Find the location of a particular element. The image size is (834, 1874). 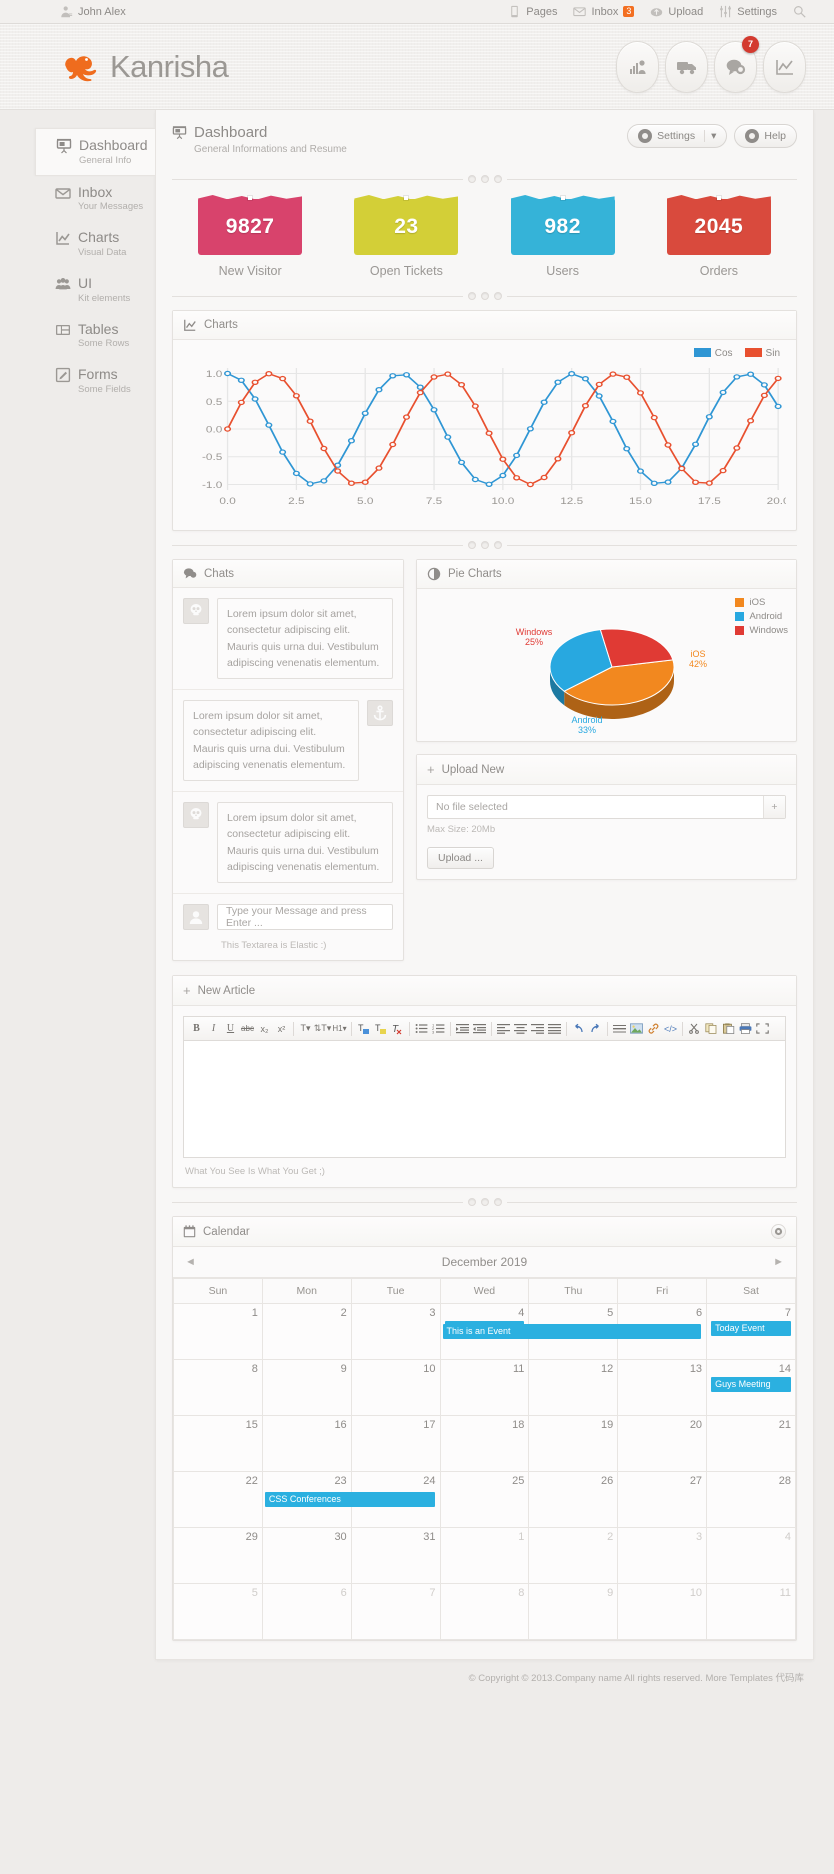

header-button-charts is located at coordinates (784, 66).